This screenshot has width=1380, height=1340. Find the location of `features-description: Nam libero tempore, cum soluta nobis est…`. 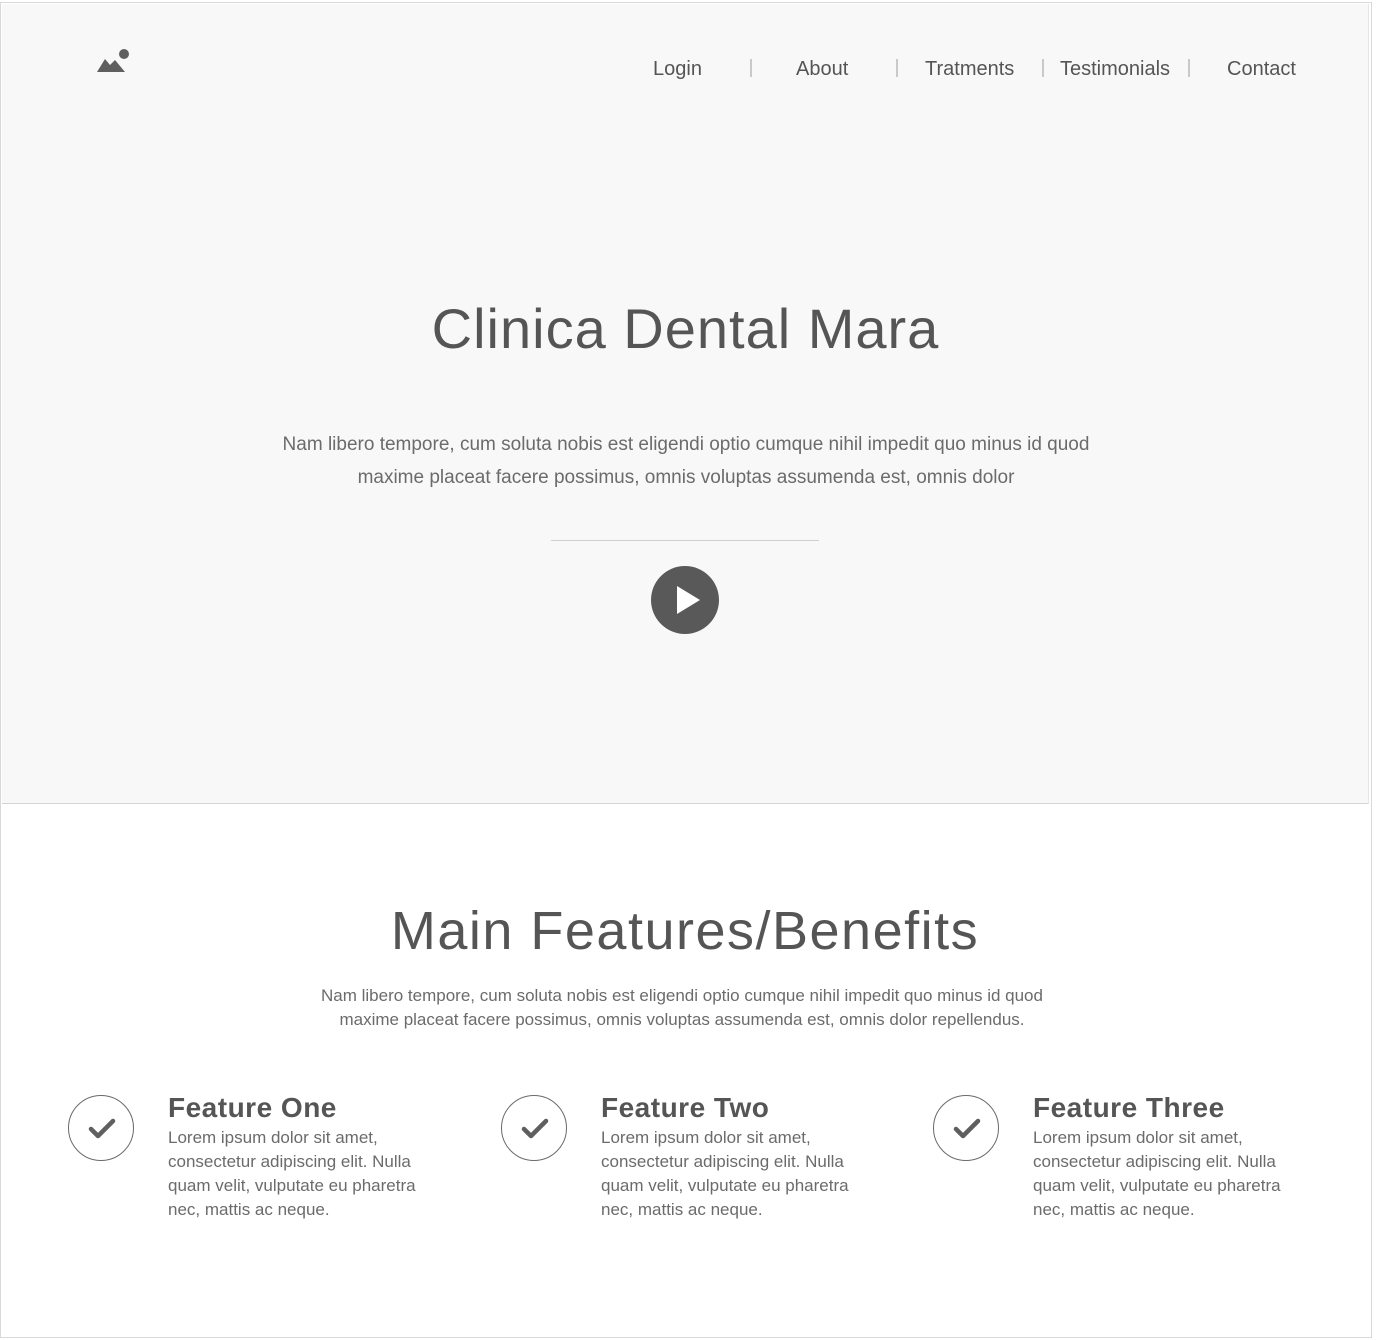

features-description: Nam libero tempore, cum soluta nobis est… is located at coordinates (682, 1007).